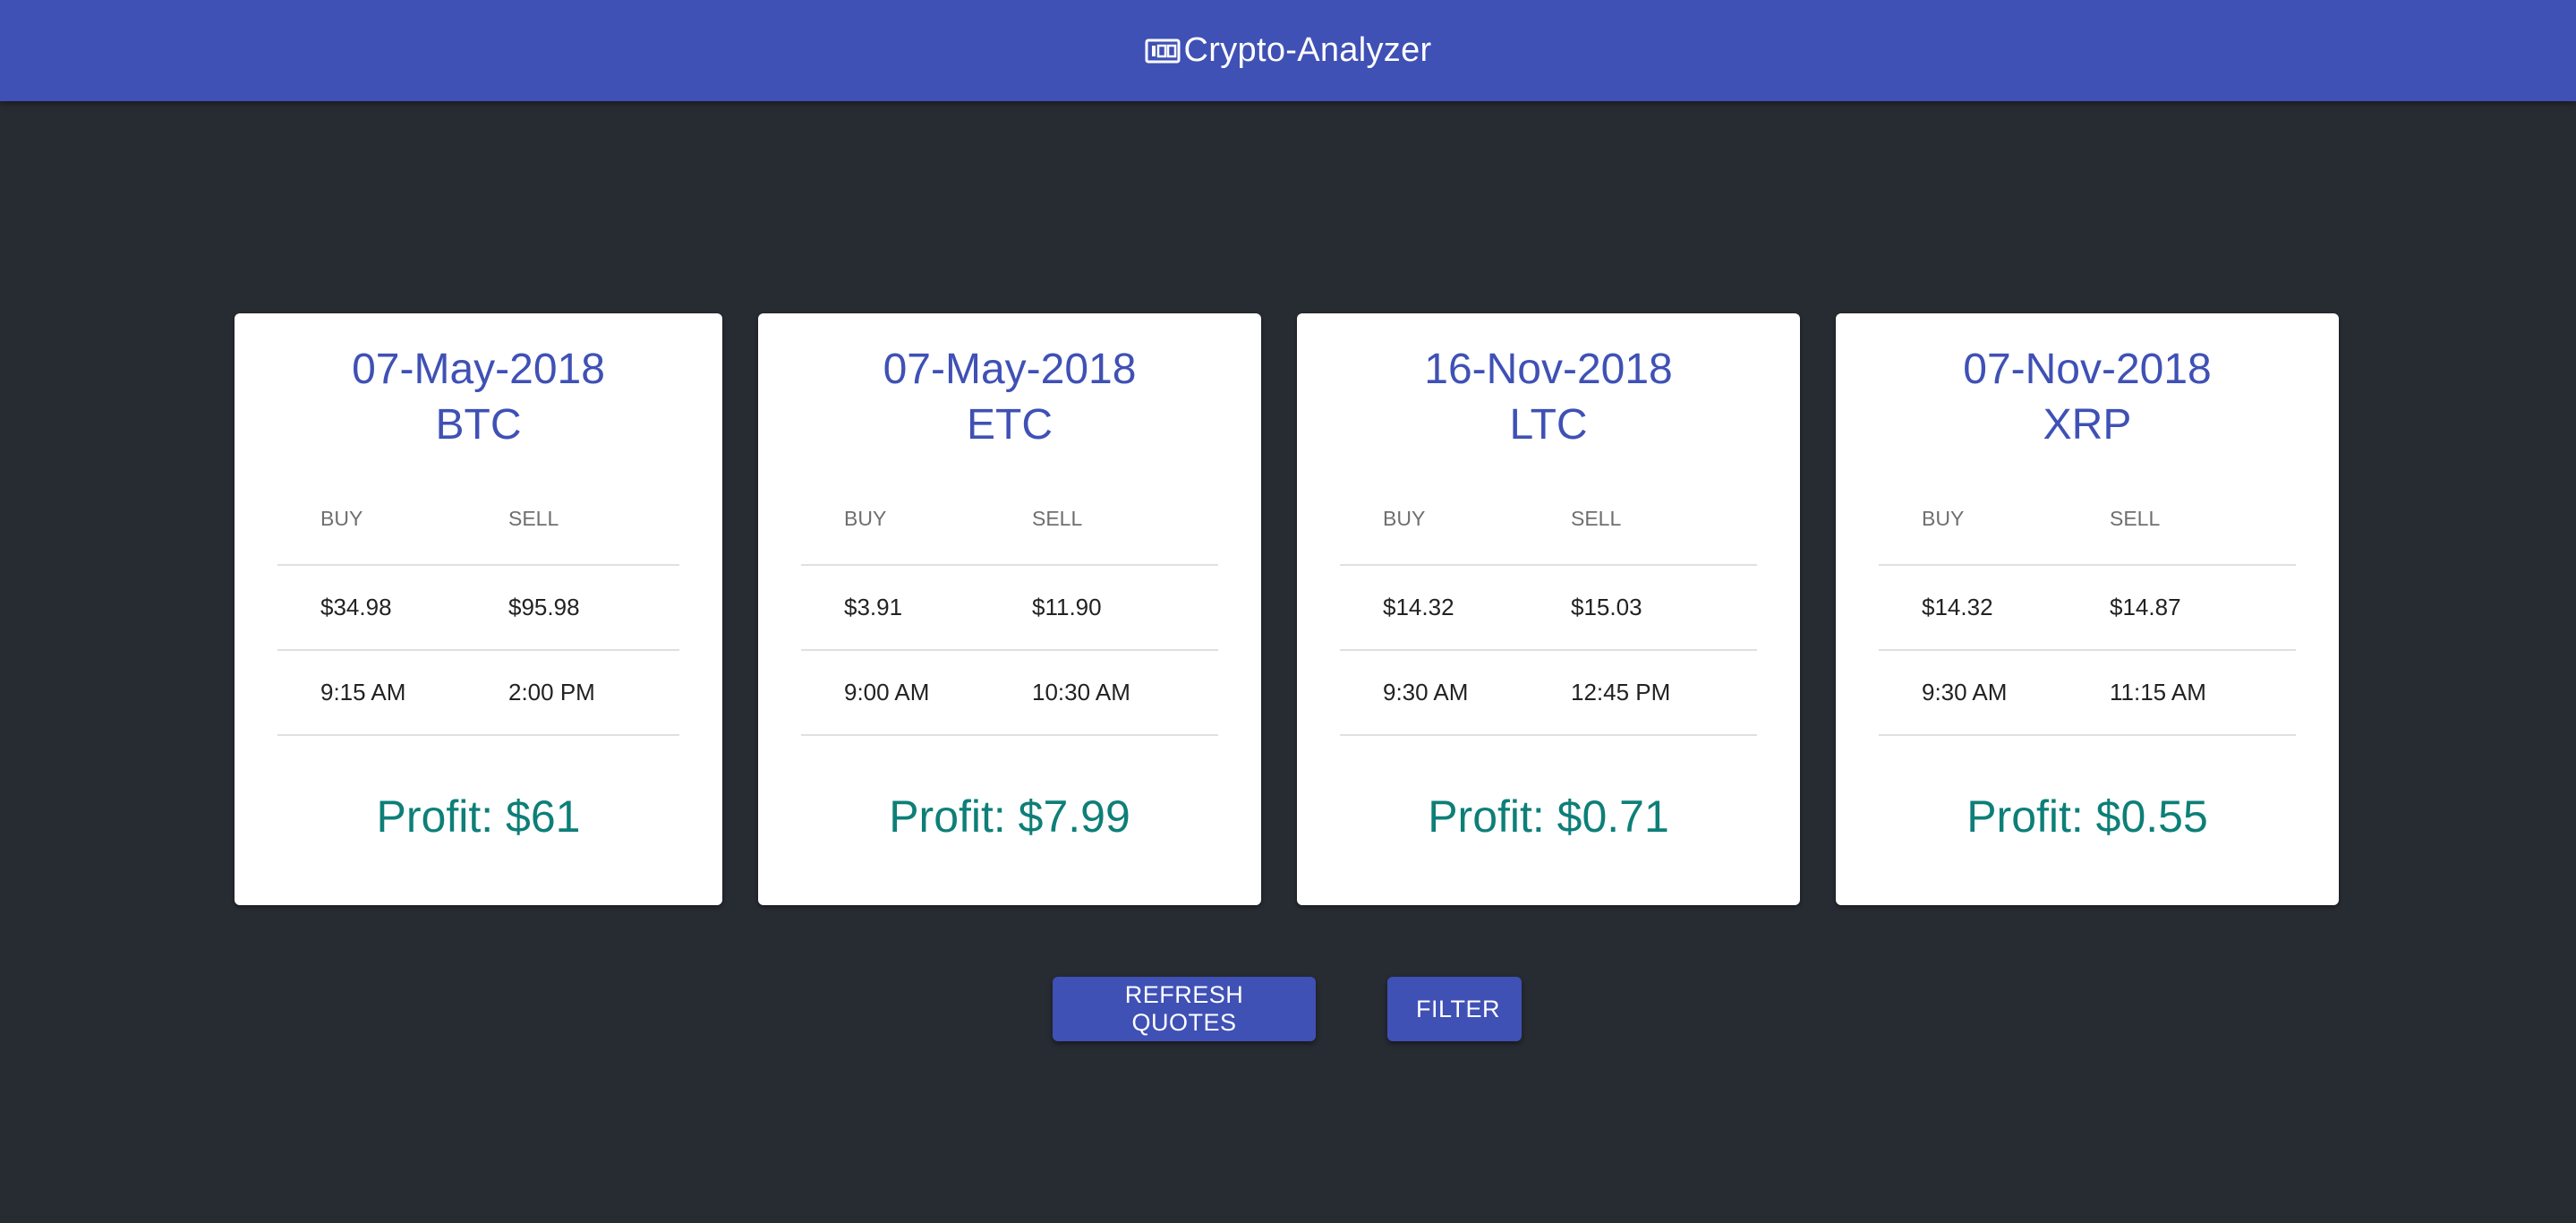  What do you see at coordinates (356, 607) in the screenshot?
I see `buy-price: $34.98` at bounding box center [356, 607].